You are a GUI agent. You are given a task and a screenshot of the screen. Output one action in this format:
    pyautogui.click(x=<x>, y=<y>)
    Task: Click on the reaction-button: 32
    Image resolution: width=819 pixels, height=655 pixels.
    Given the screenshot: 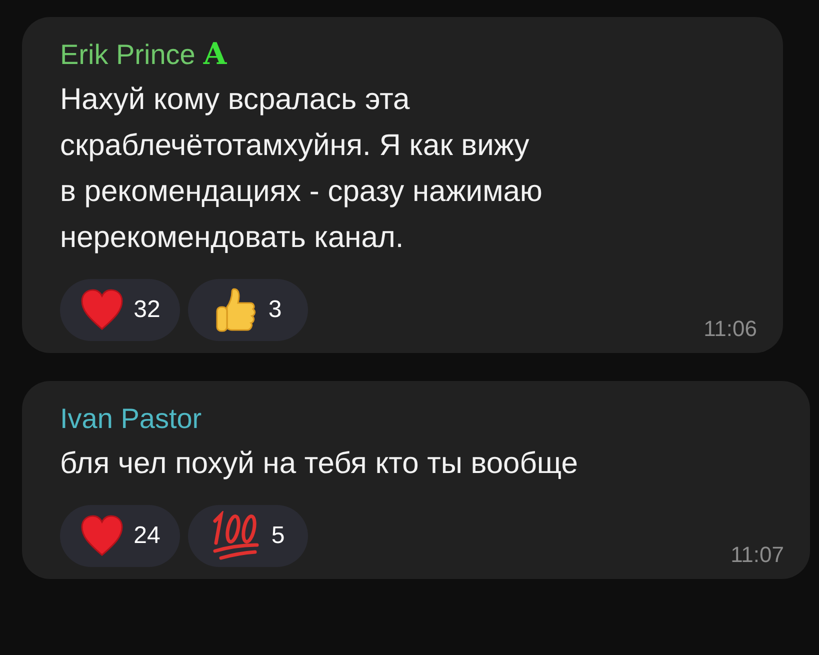 What is the action you would take?
    pyautogui.click(x=120, y=310)
    